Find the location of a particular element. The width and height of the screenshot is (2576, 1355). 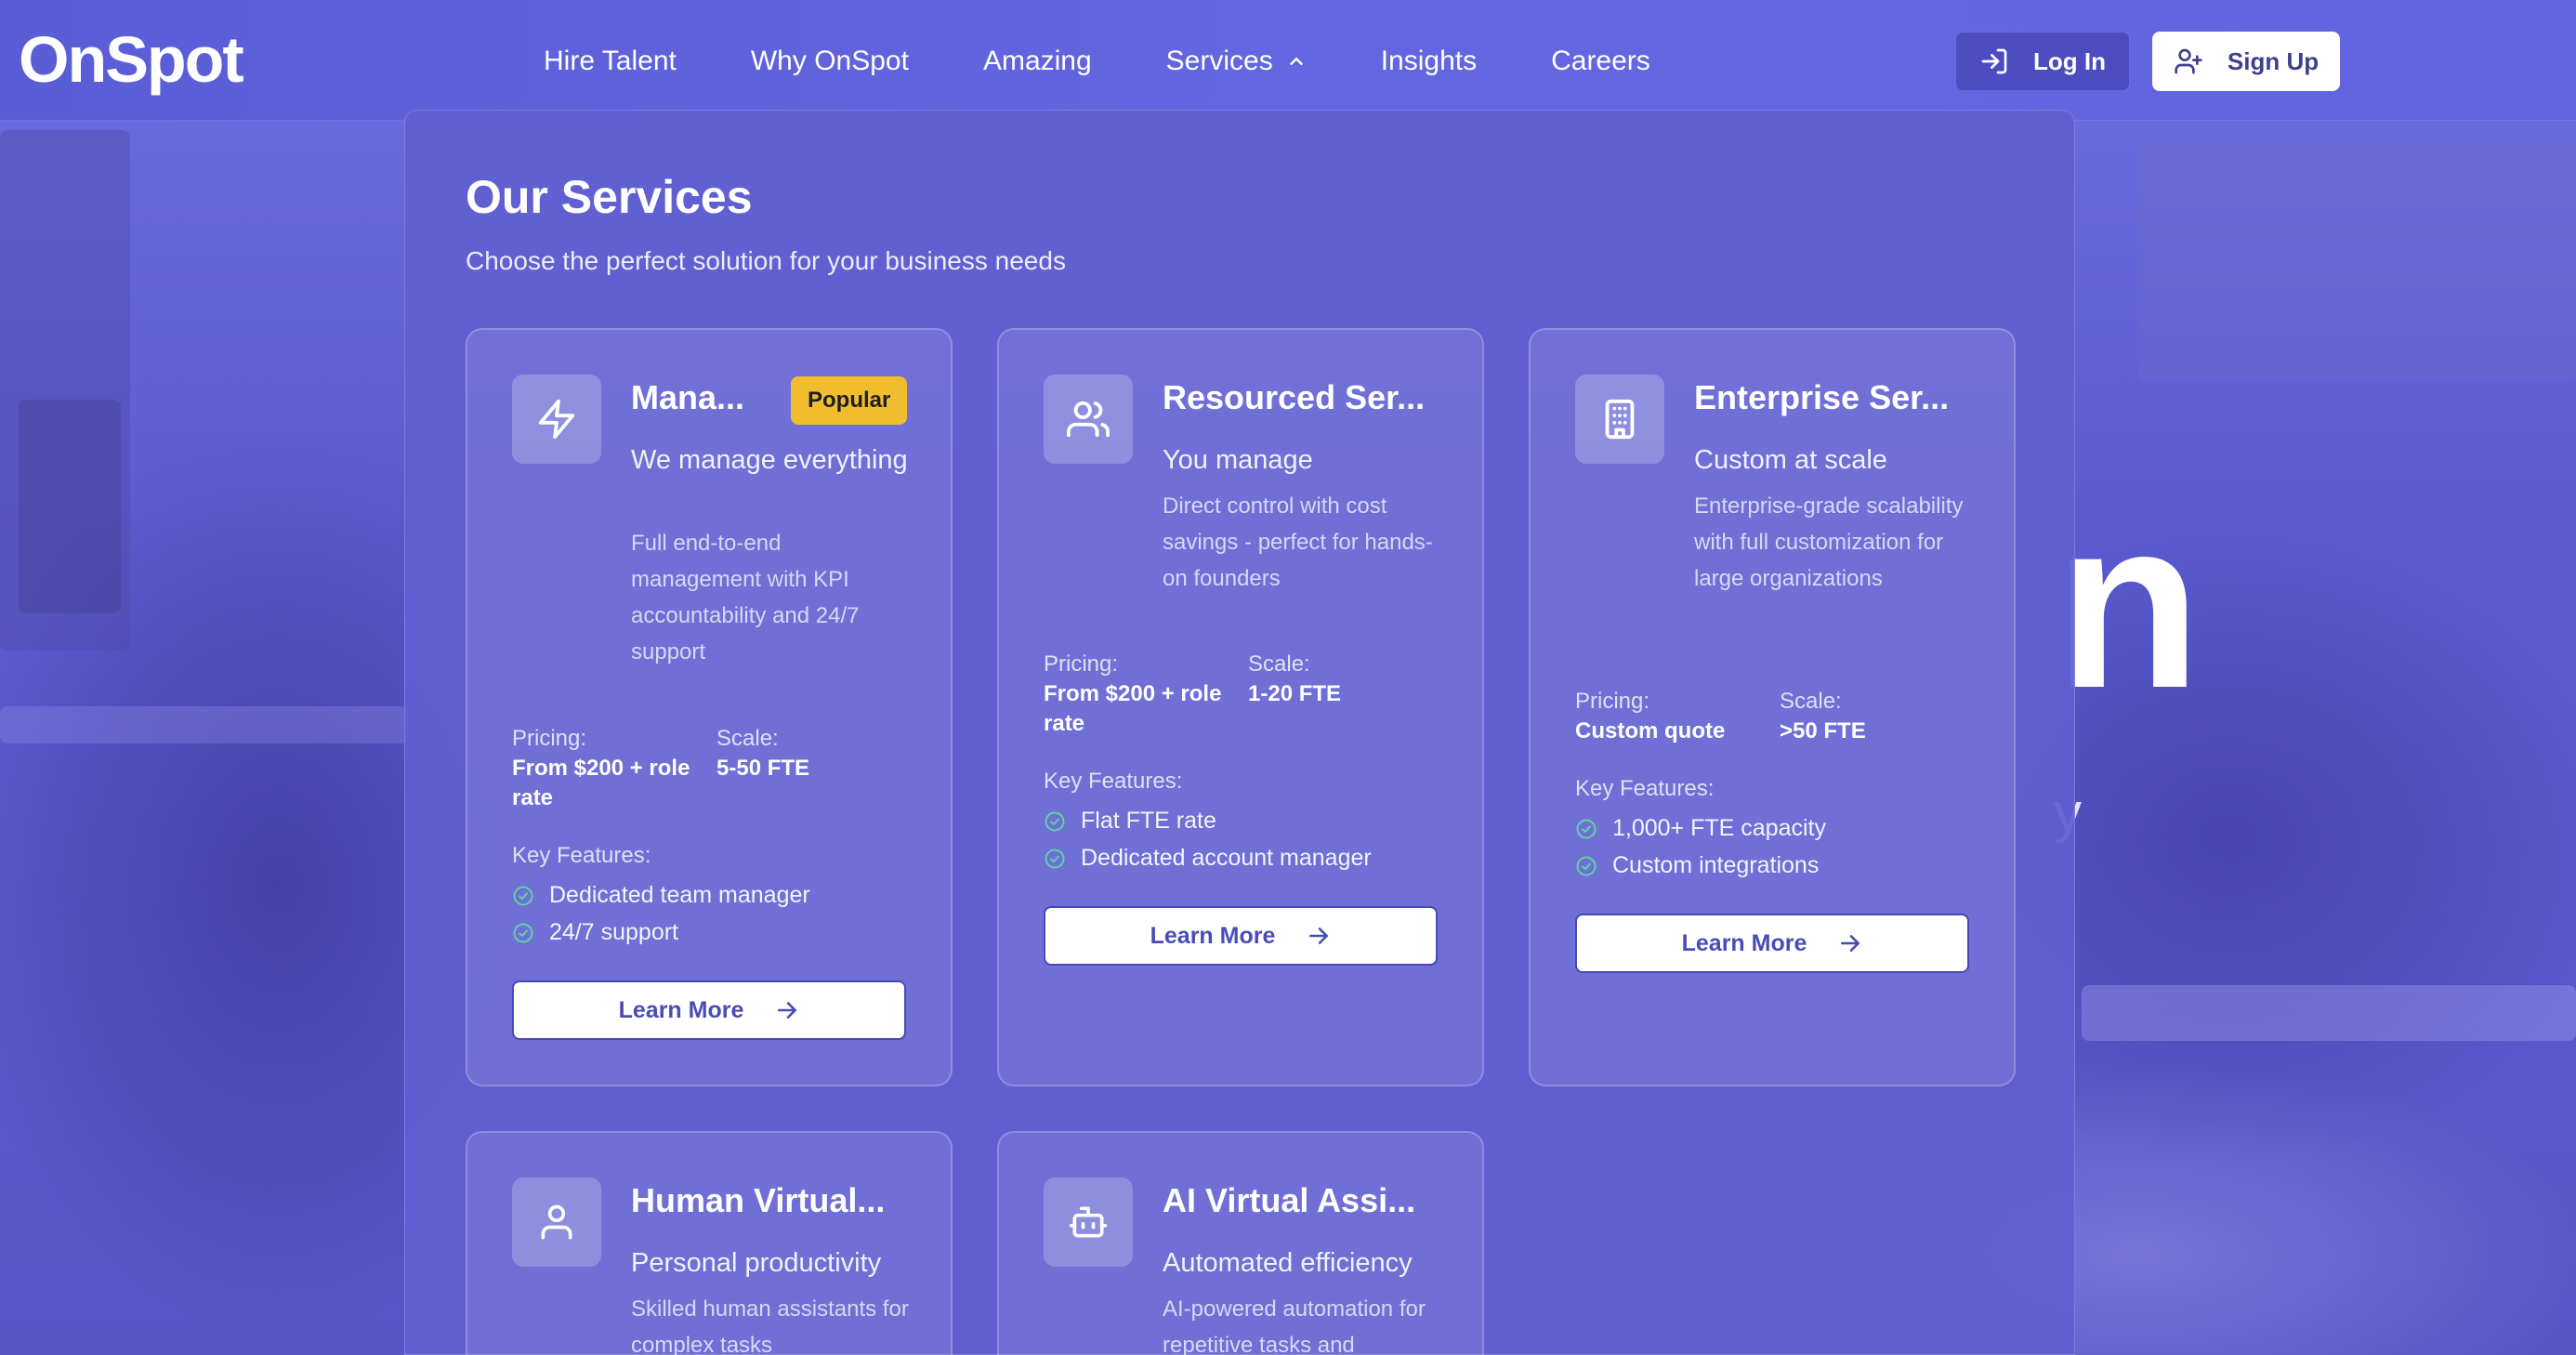

feature-item: 1,000+ FTE capacity is located at coordinates (1700, 829).